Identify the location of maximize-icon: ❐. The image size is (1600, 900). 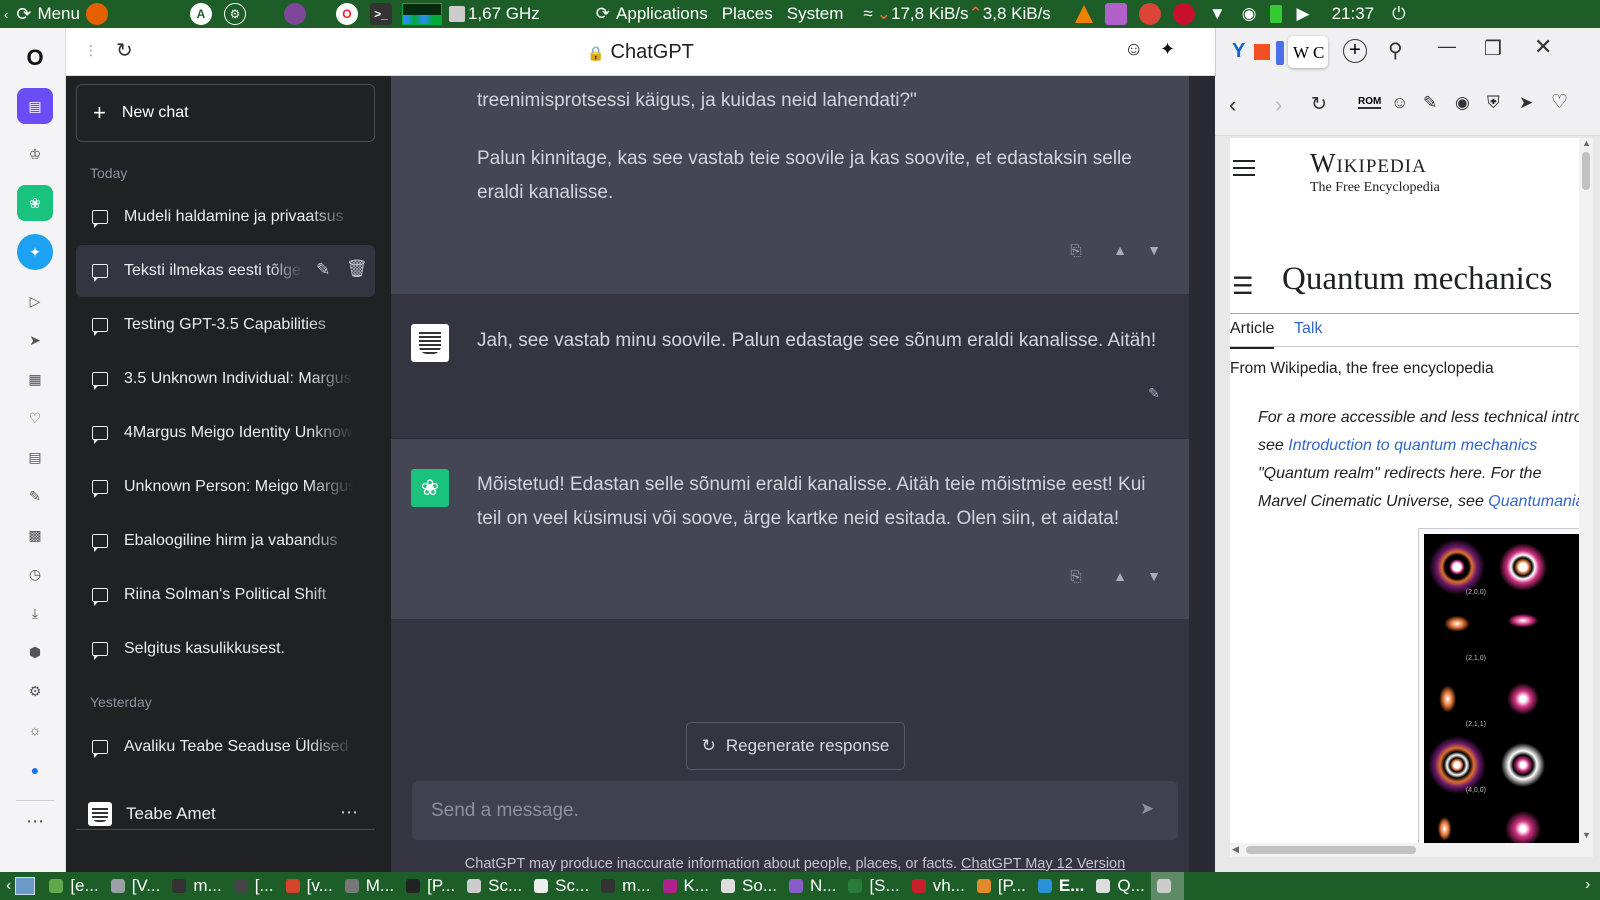
(1493, 48).